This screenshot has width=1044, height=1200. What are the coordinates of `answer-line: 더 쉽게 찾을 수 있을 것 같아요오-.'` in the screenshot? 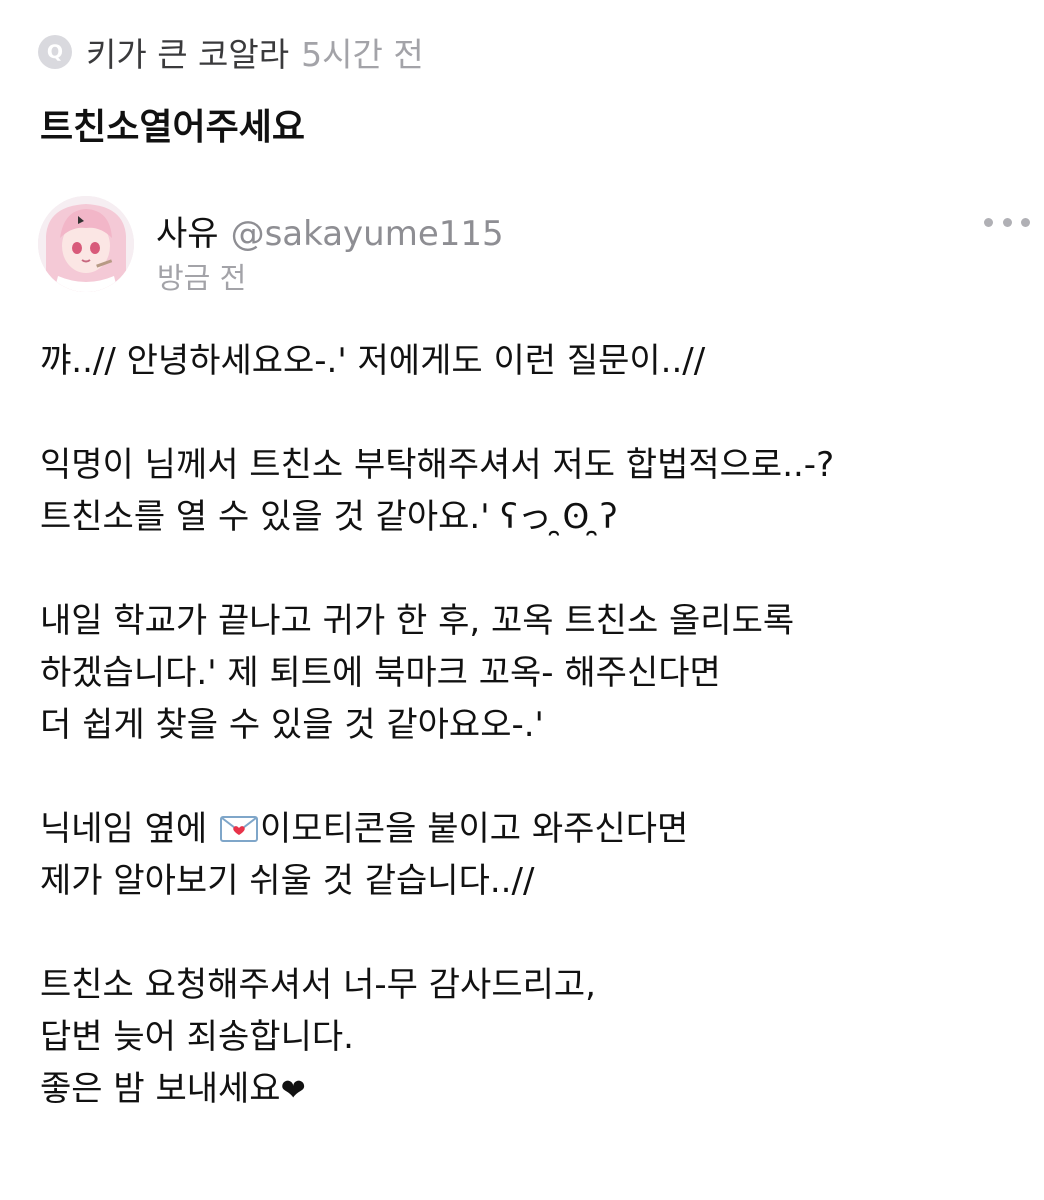 It's located at (292, 725).